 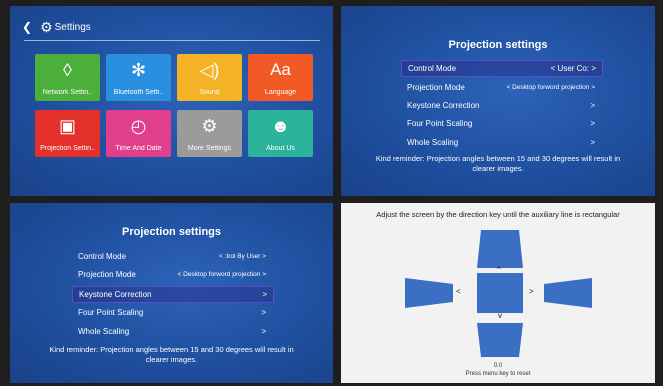 I want to click on keystone-right-shape, so click(x=568, y=293).